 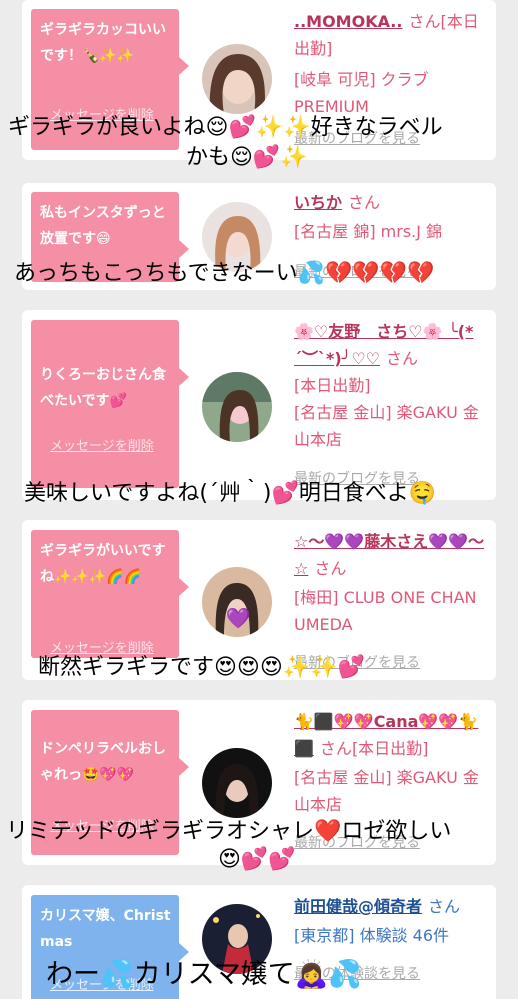 What do you see at coordinates (103, 43) in the screenshot?
I see `message-text: ギラギラカッコいいです！🍾✨✨` at bounding box center [103, 43].